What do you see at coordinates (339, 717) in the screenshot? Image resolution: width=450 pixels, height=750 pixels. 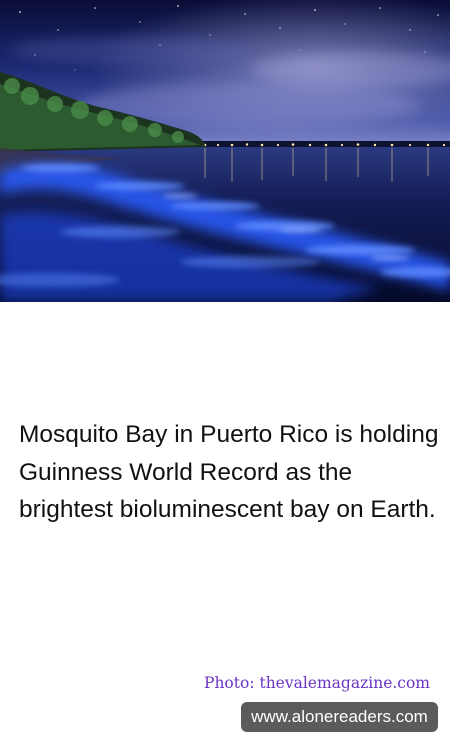 I see `watermark-badge: www.alonereaders.com` at bounding box center [339, 717].